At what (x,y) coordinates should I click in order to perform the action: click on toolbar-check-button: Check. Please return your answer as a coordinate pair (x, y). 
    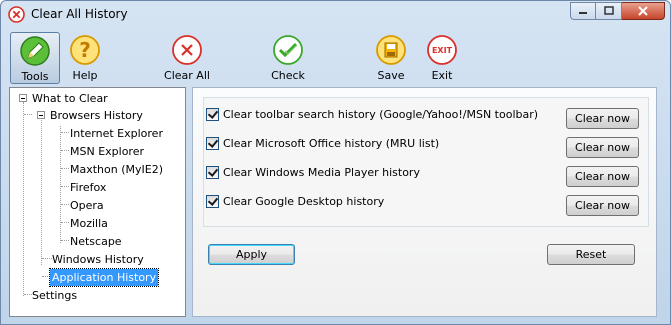
    Looking at the image, I should click on (288, 58).